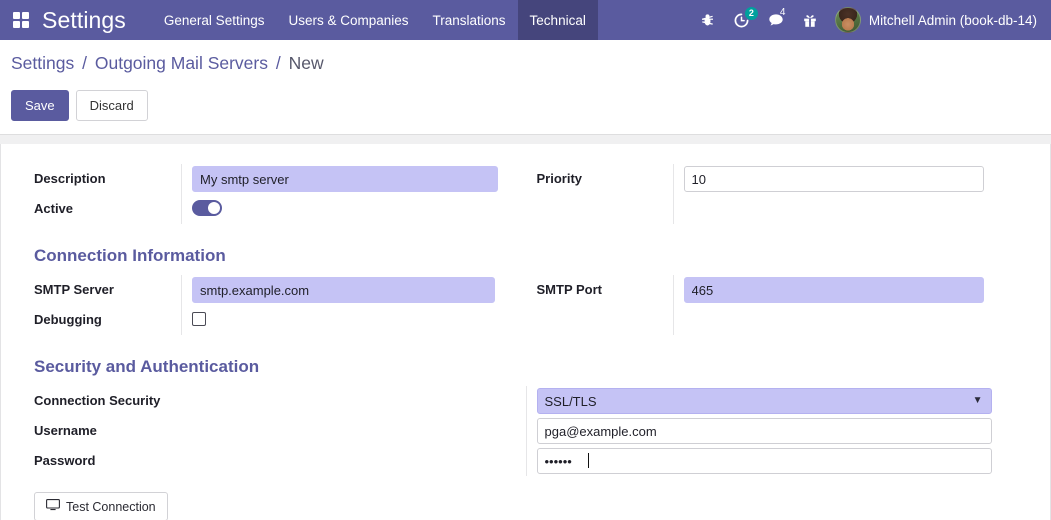 The image size is (1051, 520). What do you see at coordinates (847, 20) in the screenshot?
I see `user-avatar` at bounding box center [847, 20].